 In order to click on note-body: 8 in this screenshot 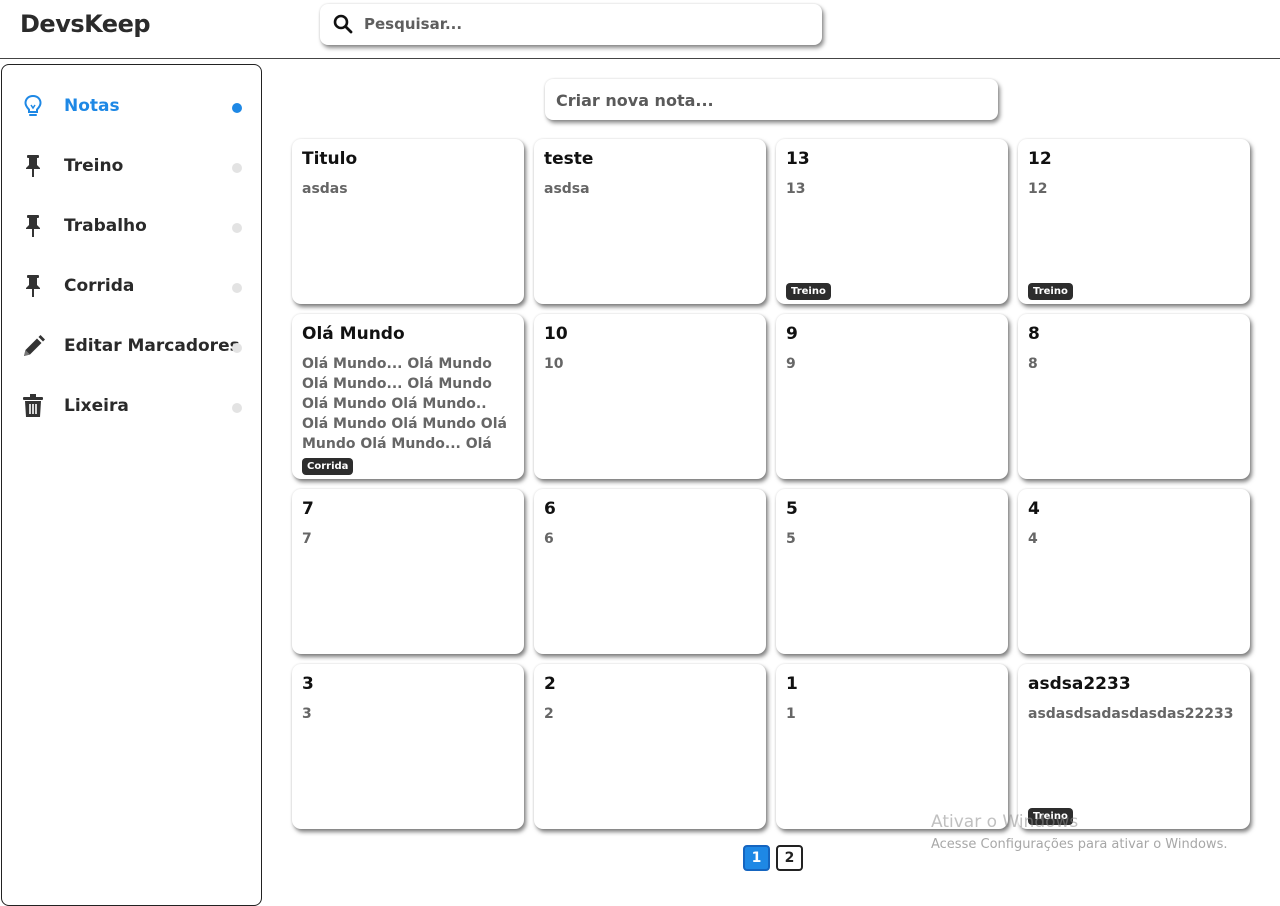, I will do `click(1033, 364)`.